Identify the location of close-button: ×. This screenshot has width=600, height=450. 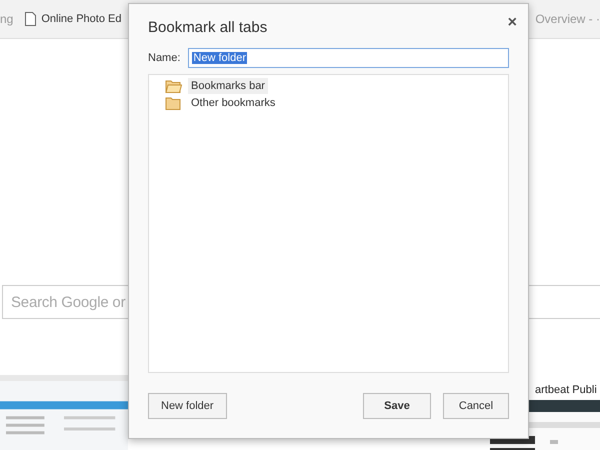
(512, 23).